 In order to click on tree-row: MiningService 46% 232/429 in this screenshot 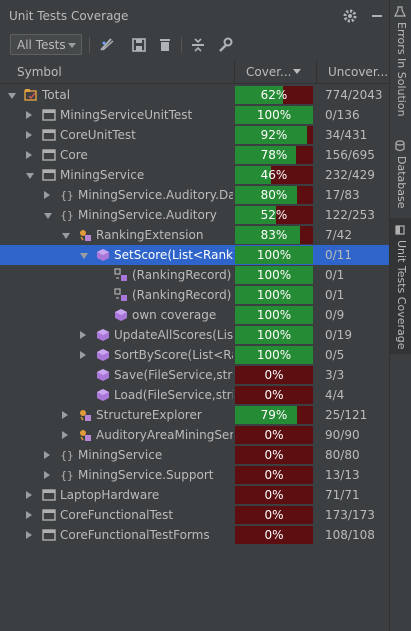, I will do `click(194, 175)`.